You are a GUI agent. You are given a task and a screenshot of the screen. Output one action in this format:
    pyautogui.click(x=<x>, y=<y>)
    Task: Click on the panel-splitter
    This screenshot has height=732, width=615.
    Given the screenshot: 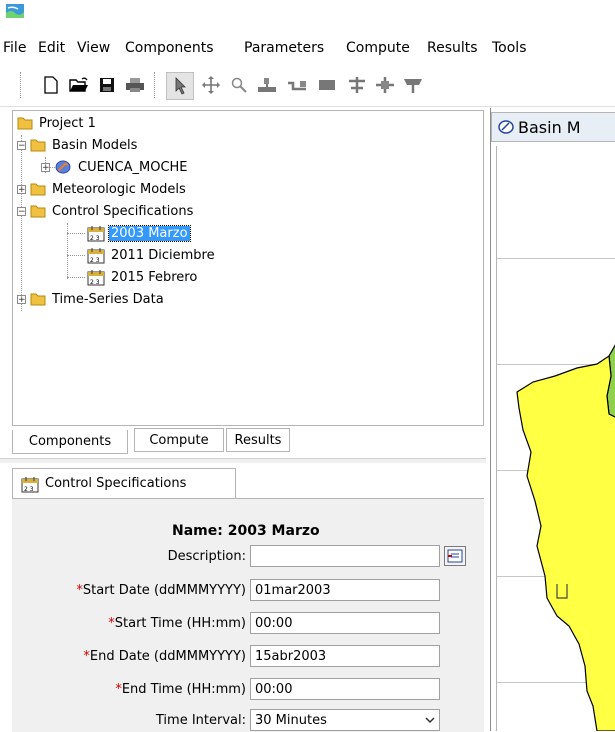 What is the action you would take?
    pyautogui.click(x=243, y=460)
    